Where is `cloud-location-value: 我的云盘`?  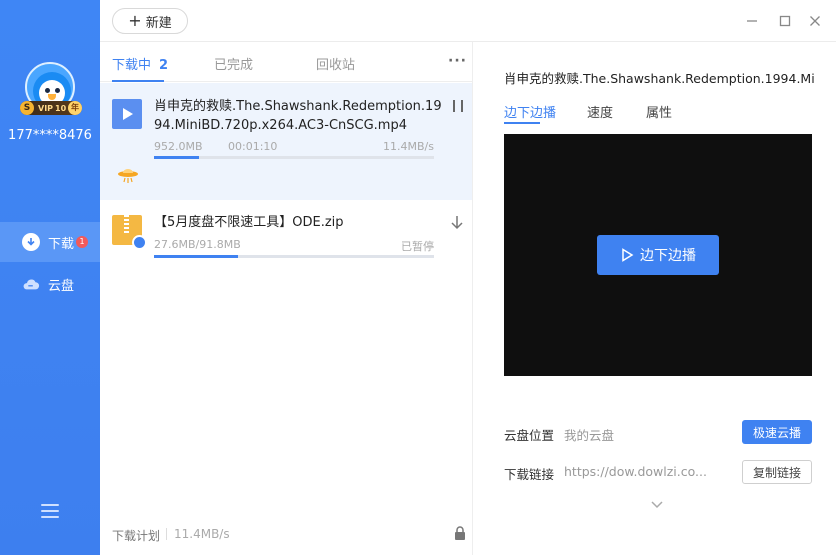
cloud-location-value: 我的云盘 is located at coordinates (589, 435).